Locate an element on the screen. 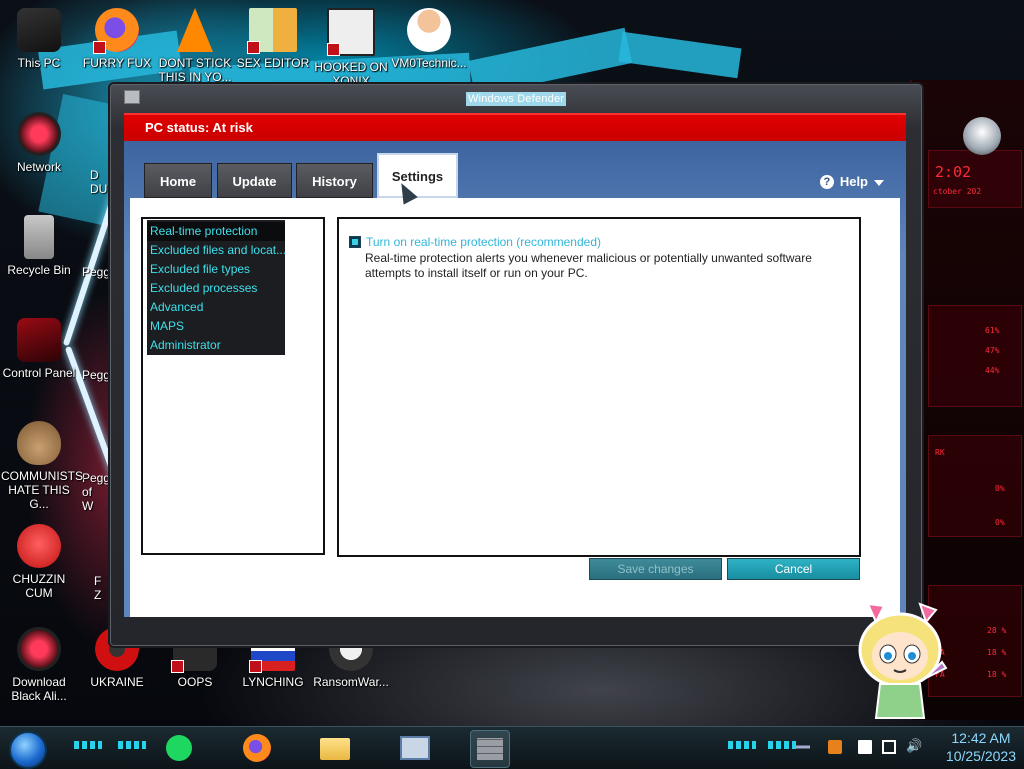 The image size is (1024, 769). tab-home: Home is located at coordinates (178, 180).